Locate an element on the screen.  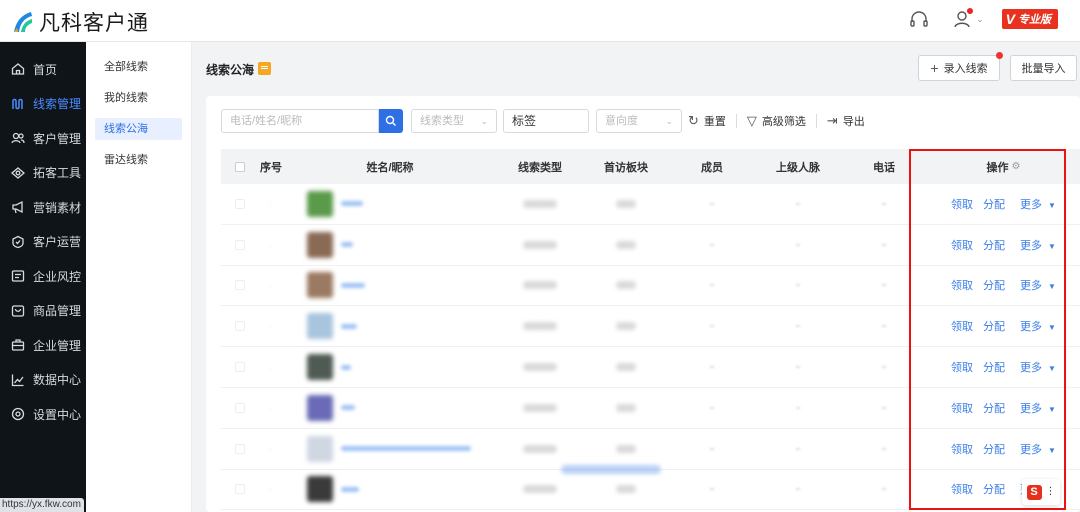
add-lead-label: 录入线索 is located at coordinates (965, 69).